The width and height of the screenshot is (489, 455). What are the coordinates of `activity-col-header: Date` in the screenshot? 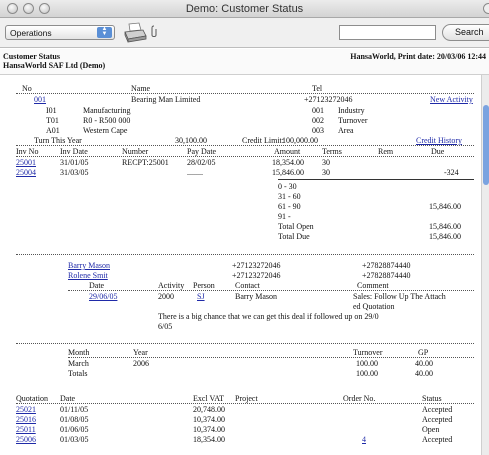 It's located at (97, 285).